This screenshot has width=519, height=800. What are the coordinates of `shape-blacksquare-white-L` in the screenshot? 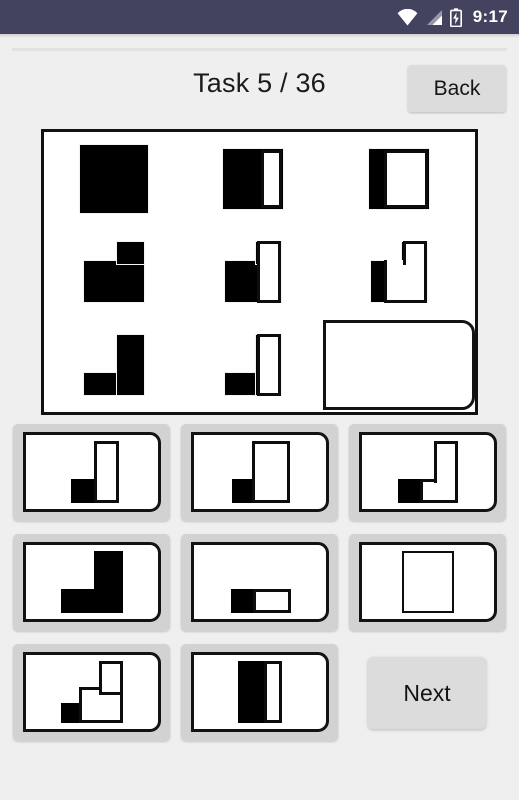 It's located at (428, 472).